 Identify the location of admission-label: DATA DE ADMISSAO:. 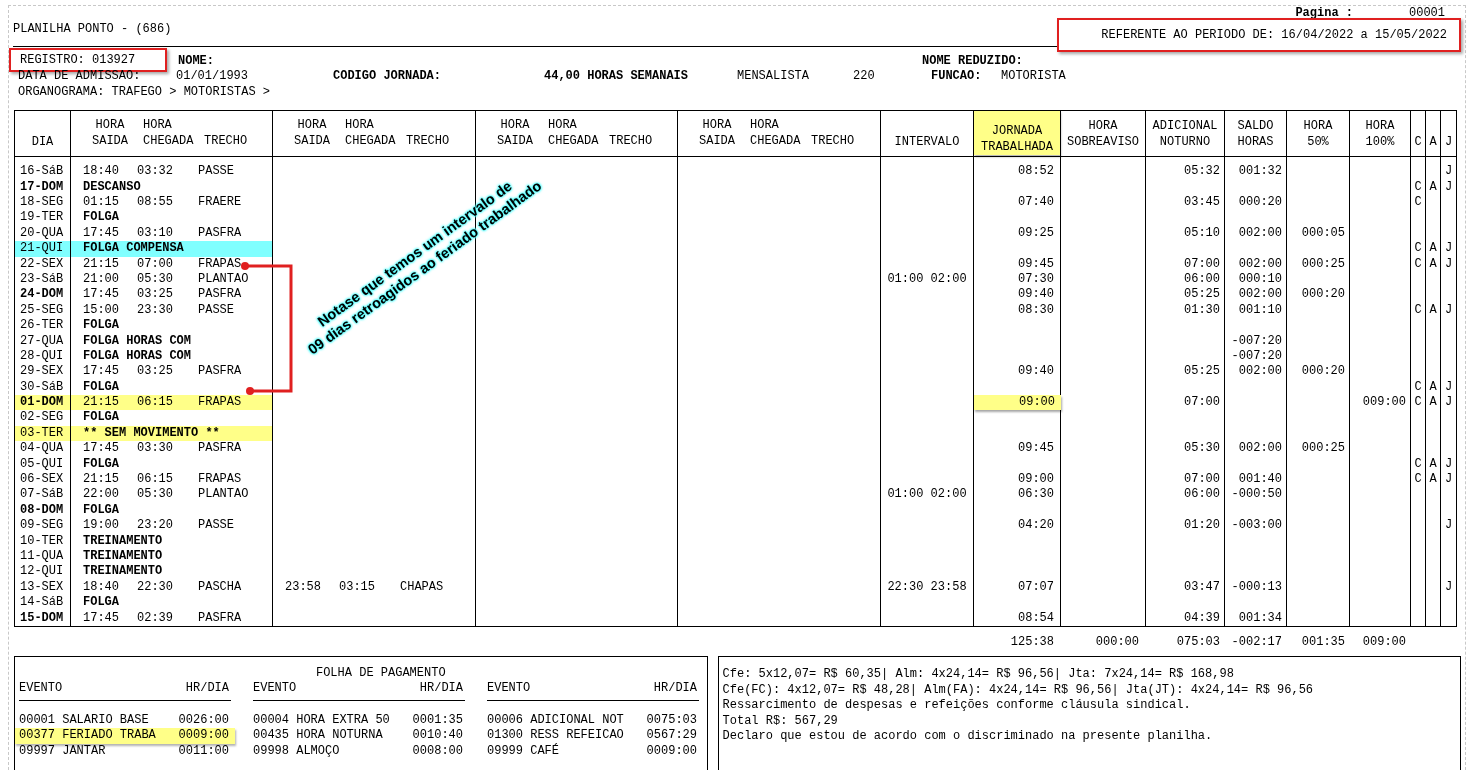
(79, 77).